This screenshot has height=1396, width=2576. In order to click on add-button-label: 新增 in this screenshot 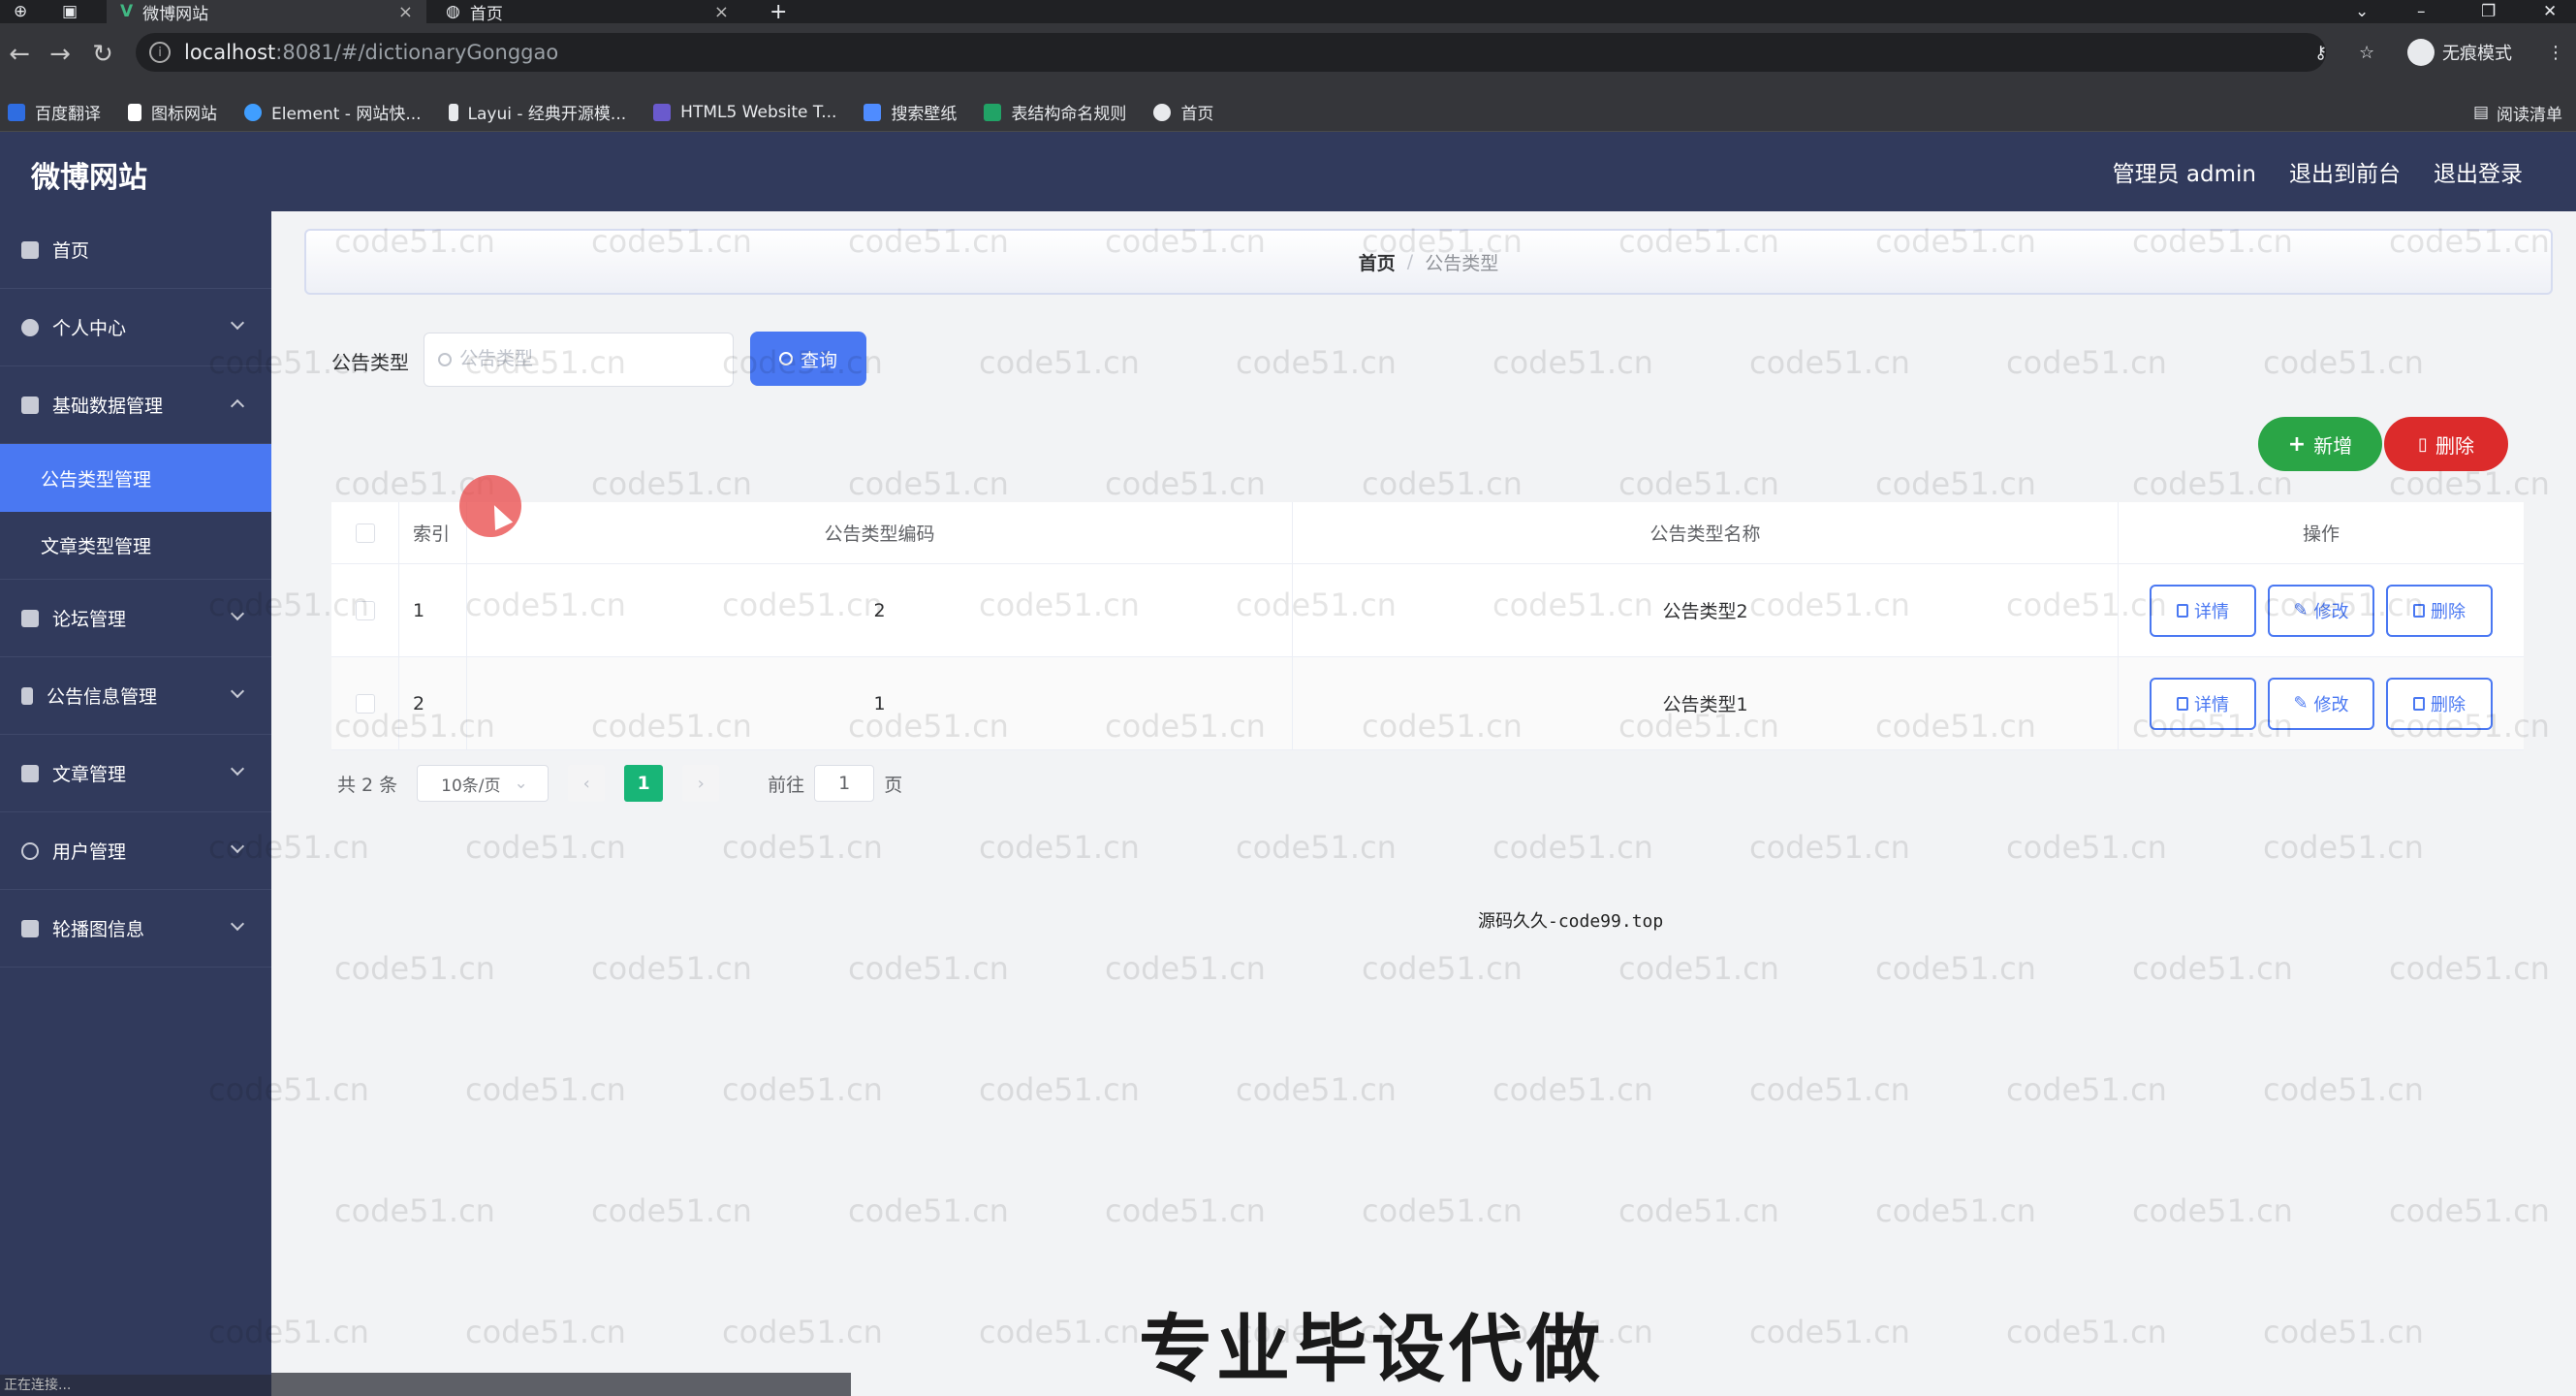, I will do `click(2333, 445)`.